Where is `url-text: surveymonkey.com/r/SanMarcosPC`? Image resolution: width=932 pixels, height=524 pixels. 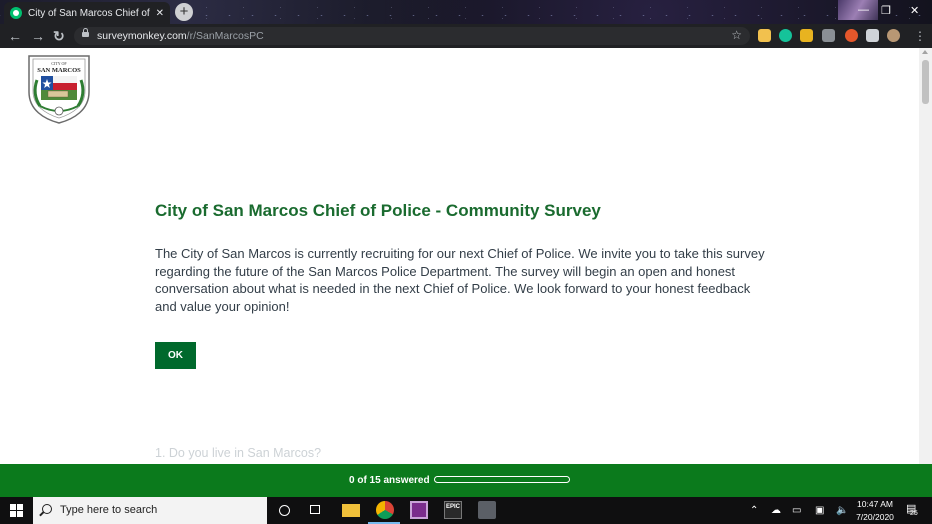 url-text: surveymonkey.com/r/SanMarcosPC is located at coordinates (180, 36).